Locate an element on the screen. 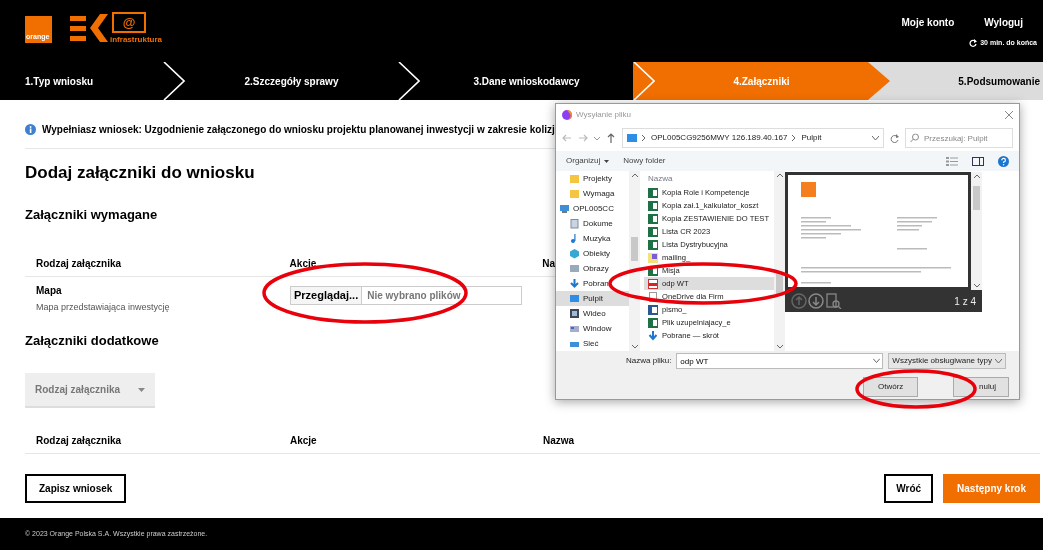 Image resolution: width=1043 pixels, height=550 pixels. up-arrow-icon is located at coordinates (611, 138).